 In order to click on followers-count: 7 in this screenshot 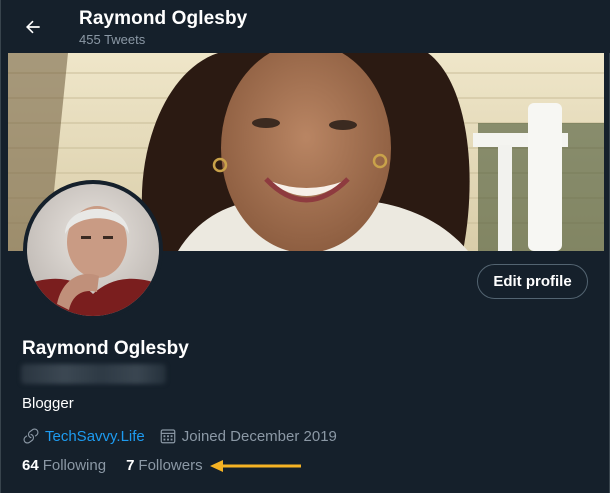, I will do `click(130, 465)`.